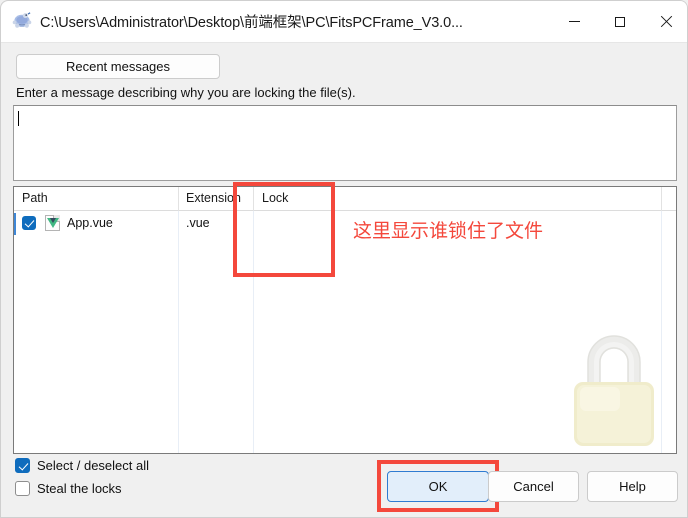 Image resolution: width=688 pixels, height=518 pixels. What do you see at coordinates (29, 223) in the screenshot?
I see `row-checkbox` at bounding box center [29, 223].